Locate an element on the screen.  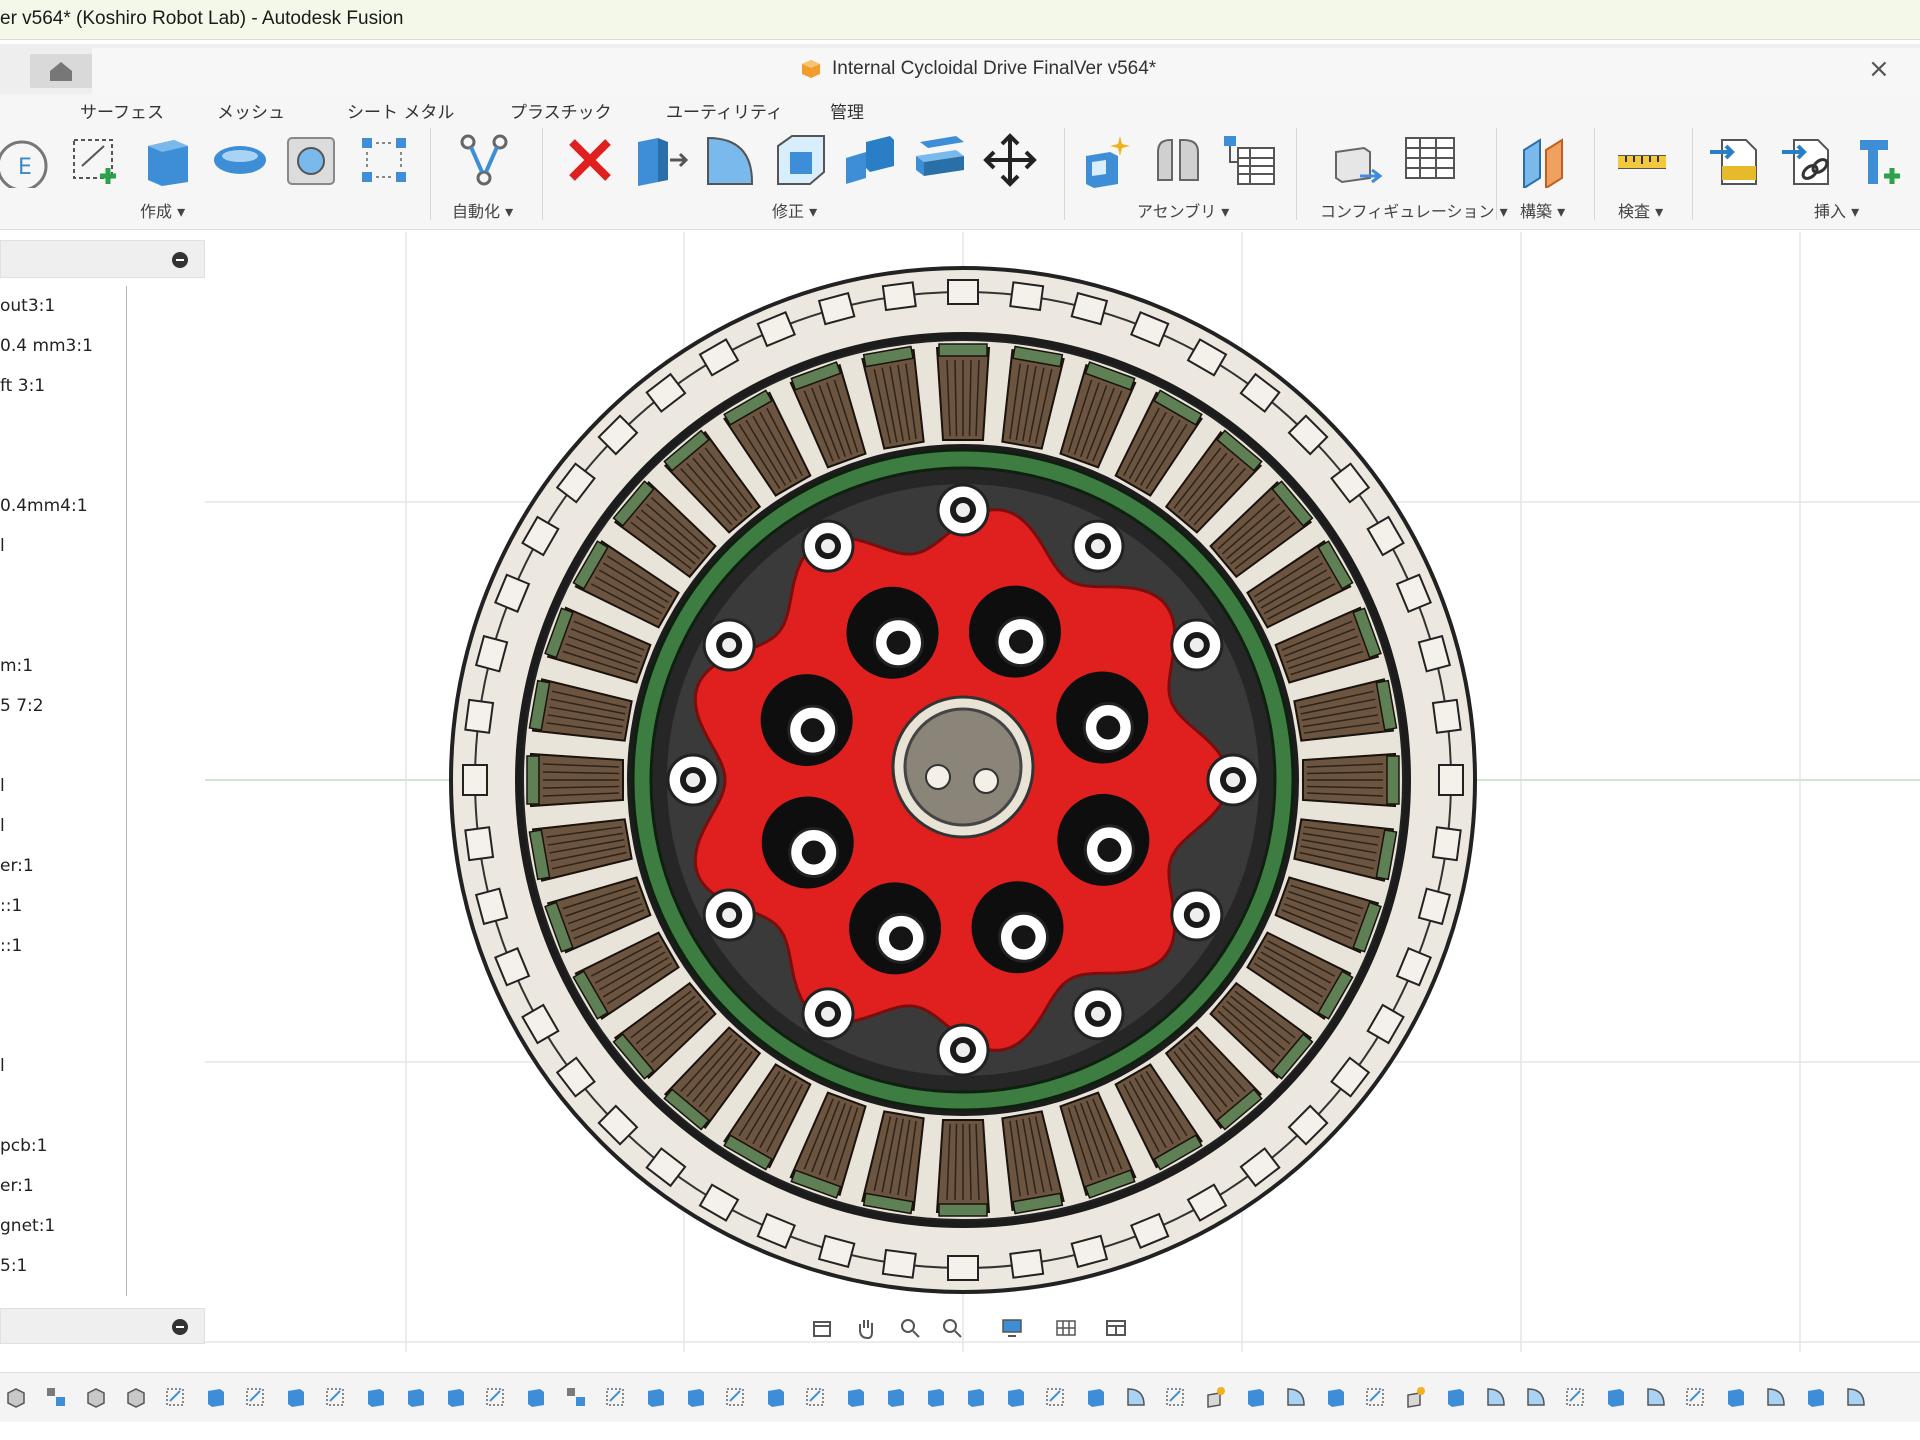
group-inspect-label: 検査 ▾ is located at coordinates (1640, 210).